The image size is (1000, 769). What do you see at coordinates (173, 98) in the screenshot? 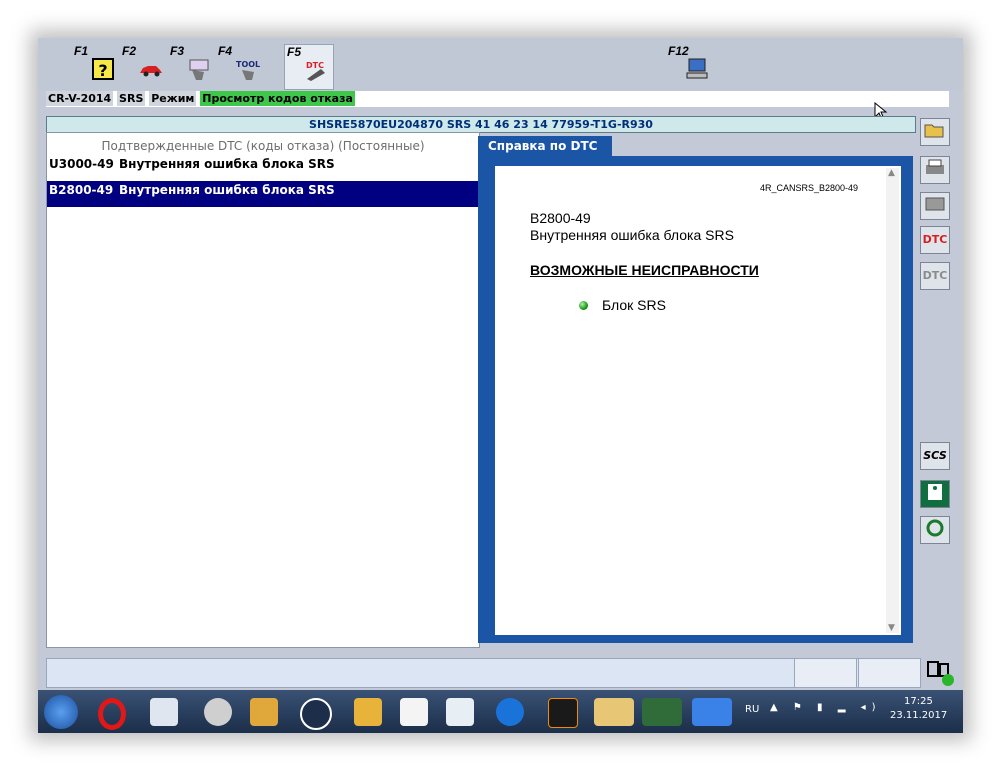
I see `mode-label: Режим` at bounding box center [173, 98].